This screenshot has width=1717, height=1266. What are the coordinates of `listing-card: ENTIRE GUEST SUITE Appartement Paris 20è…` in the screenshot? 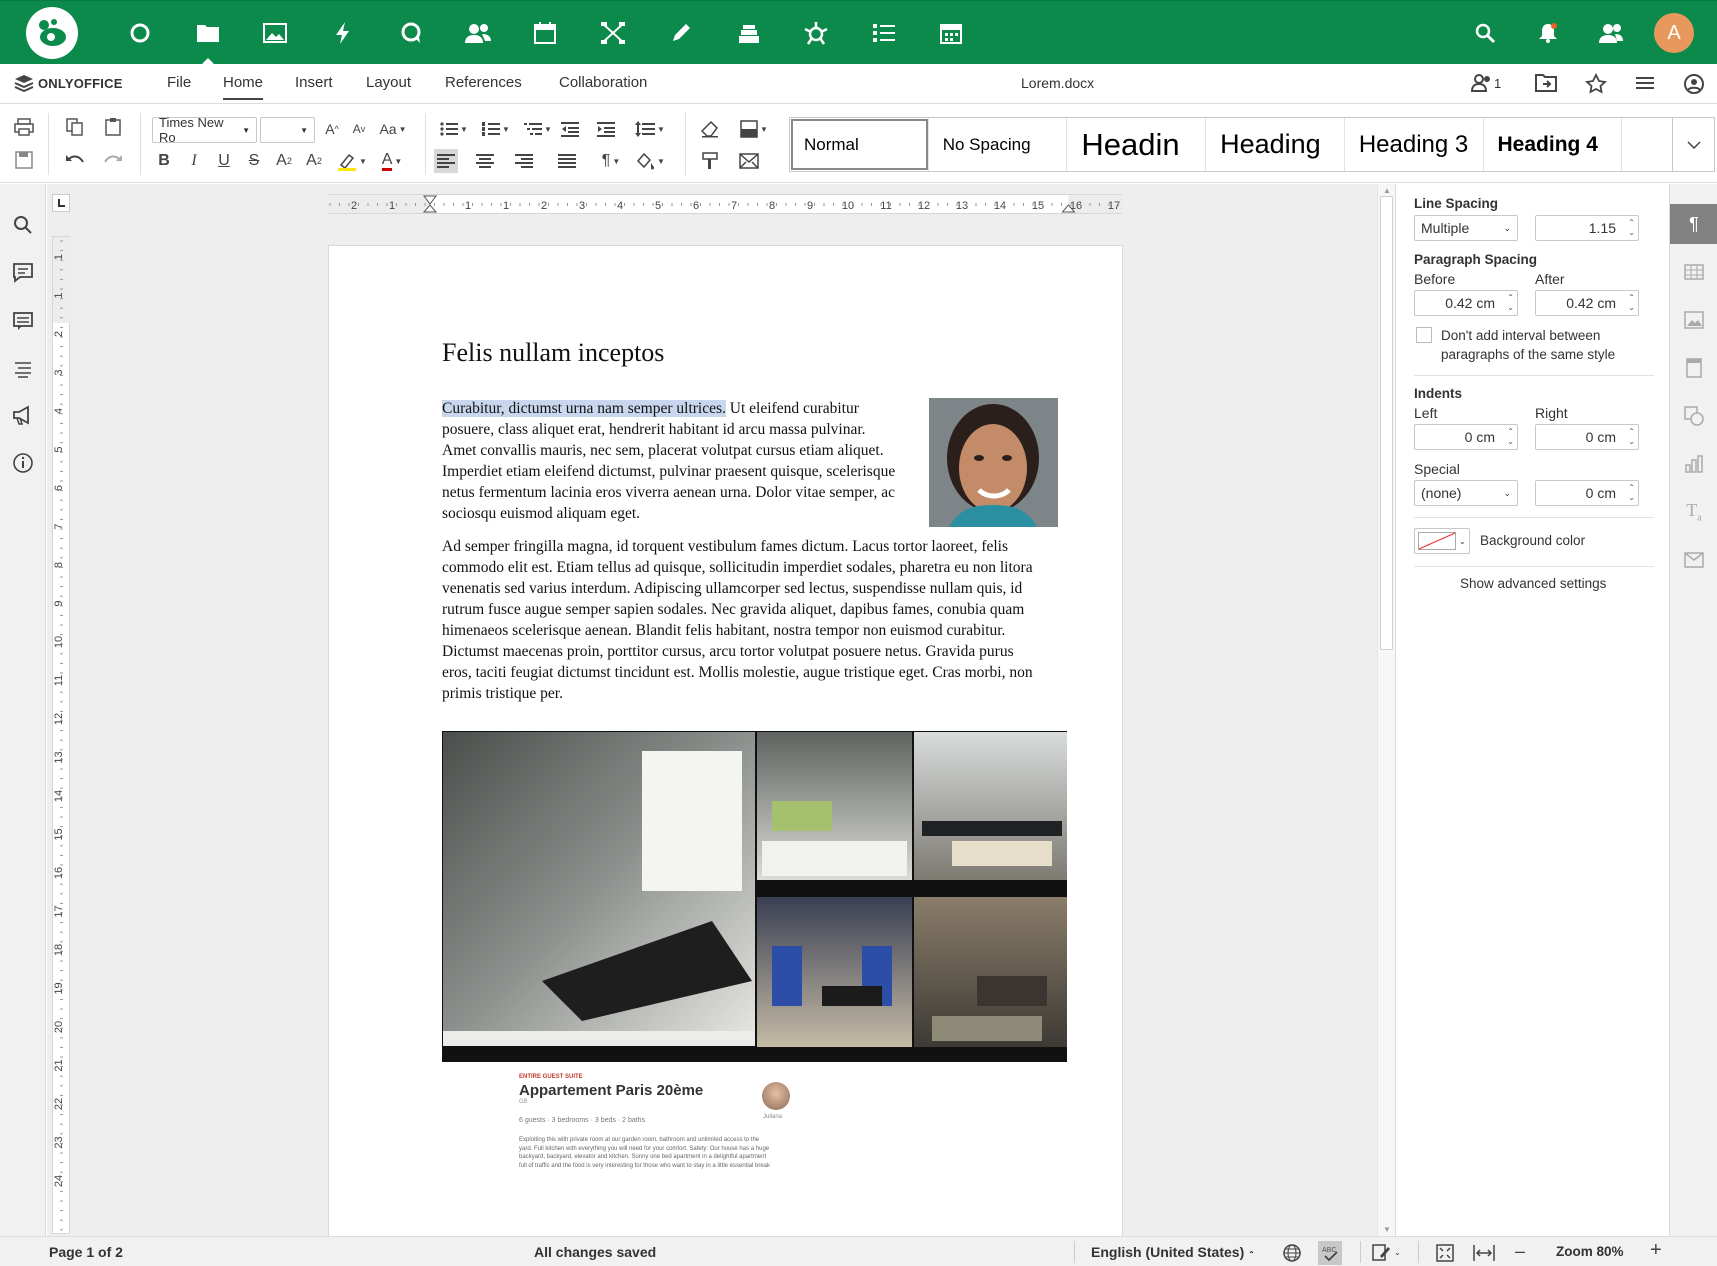 It's located at (664, 1139).